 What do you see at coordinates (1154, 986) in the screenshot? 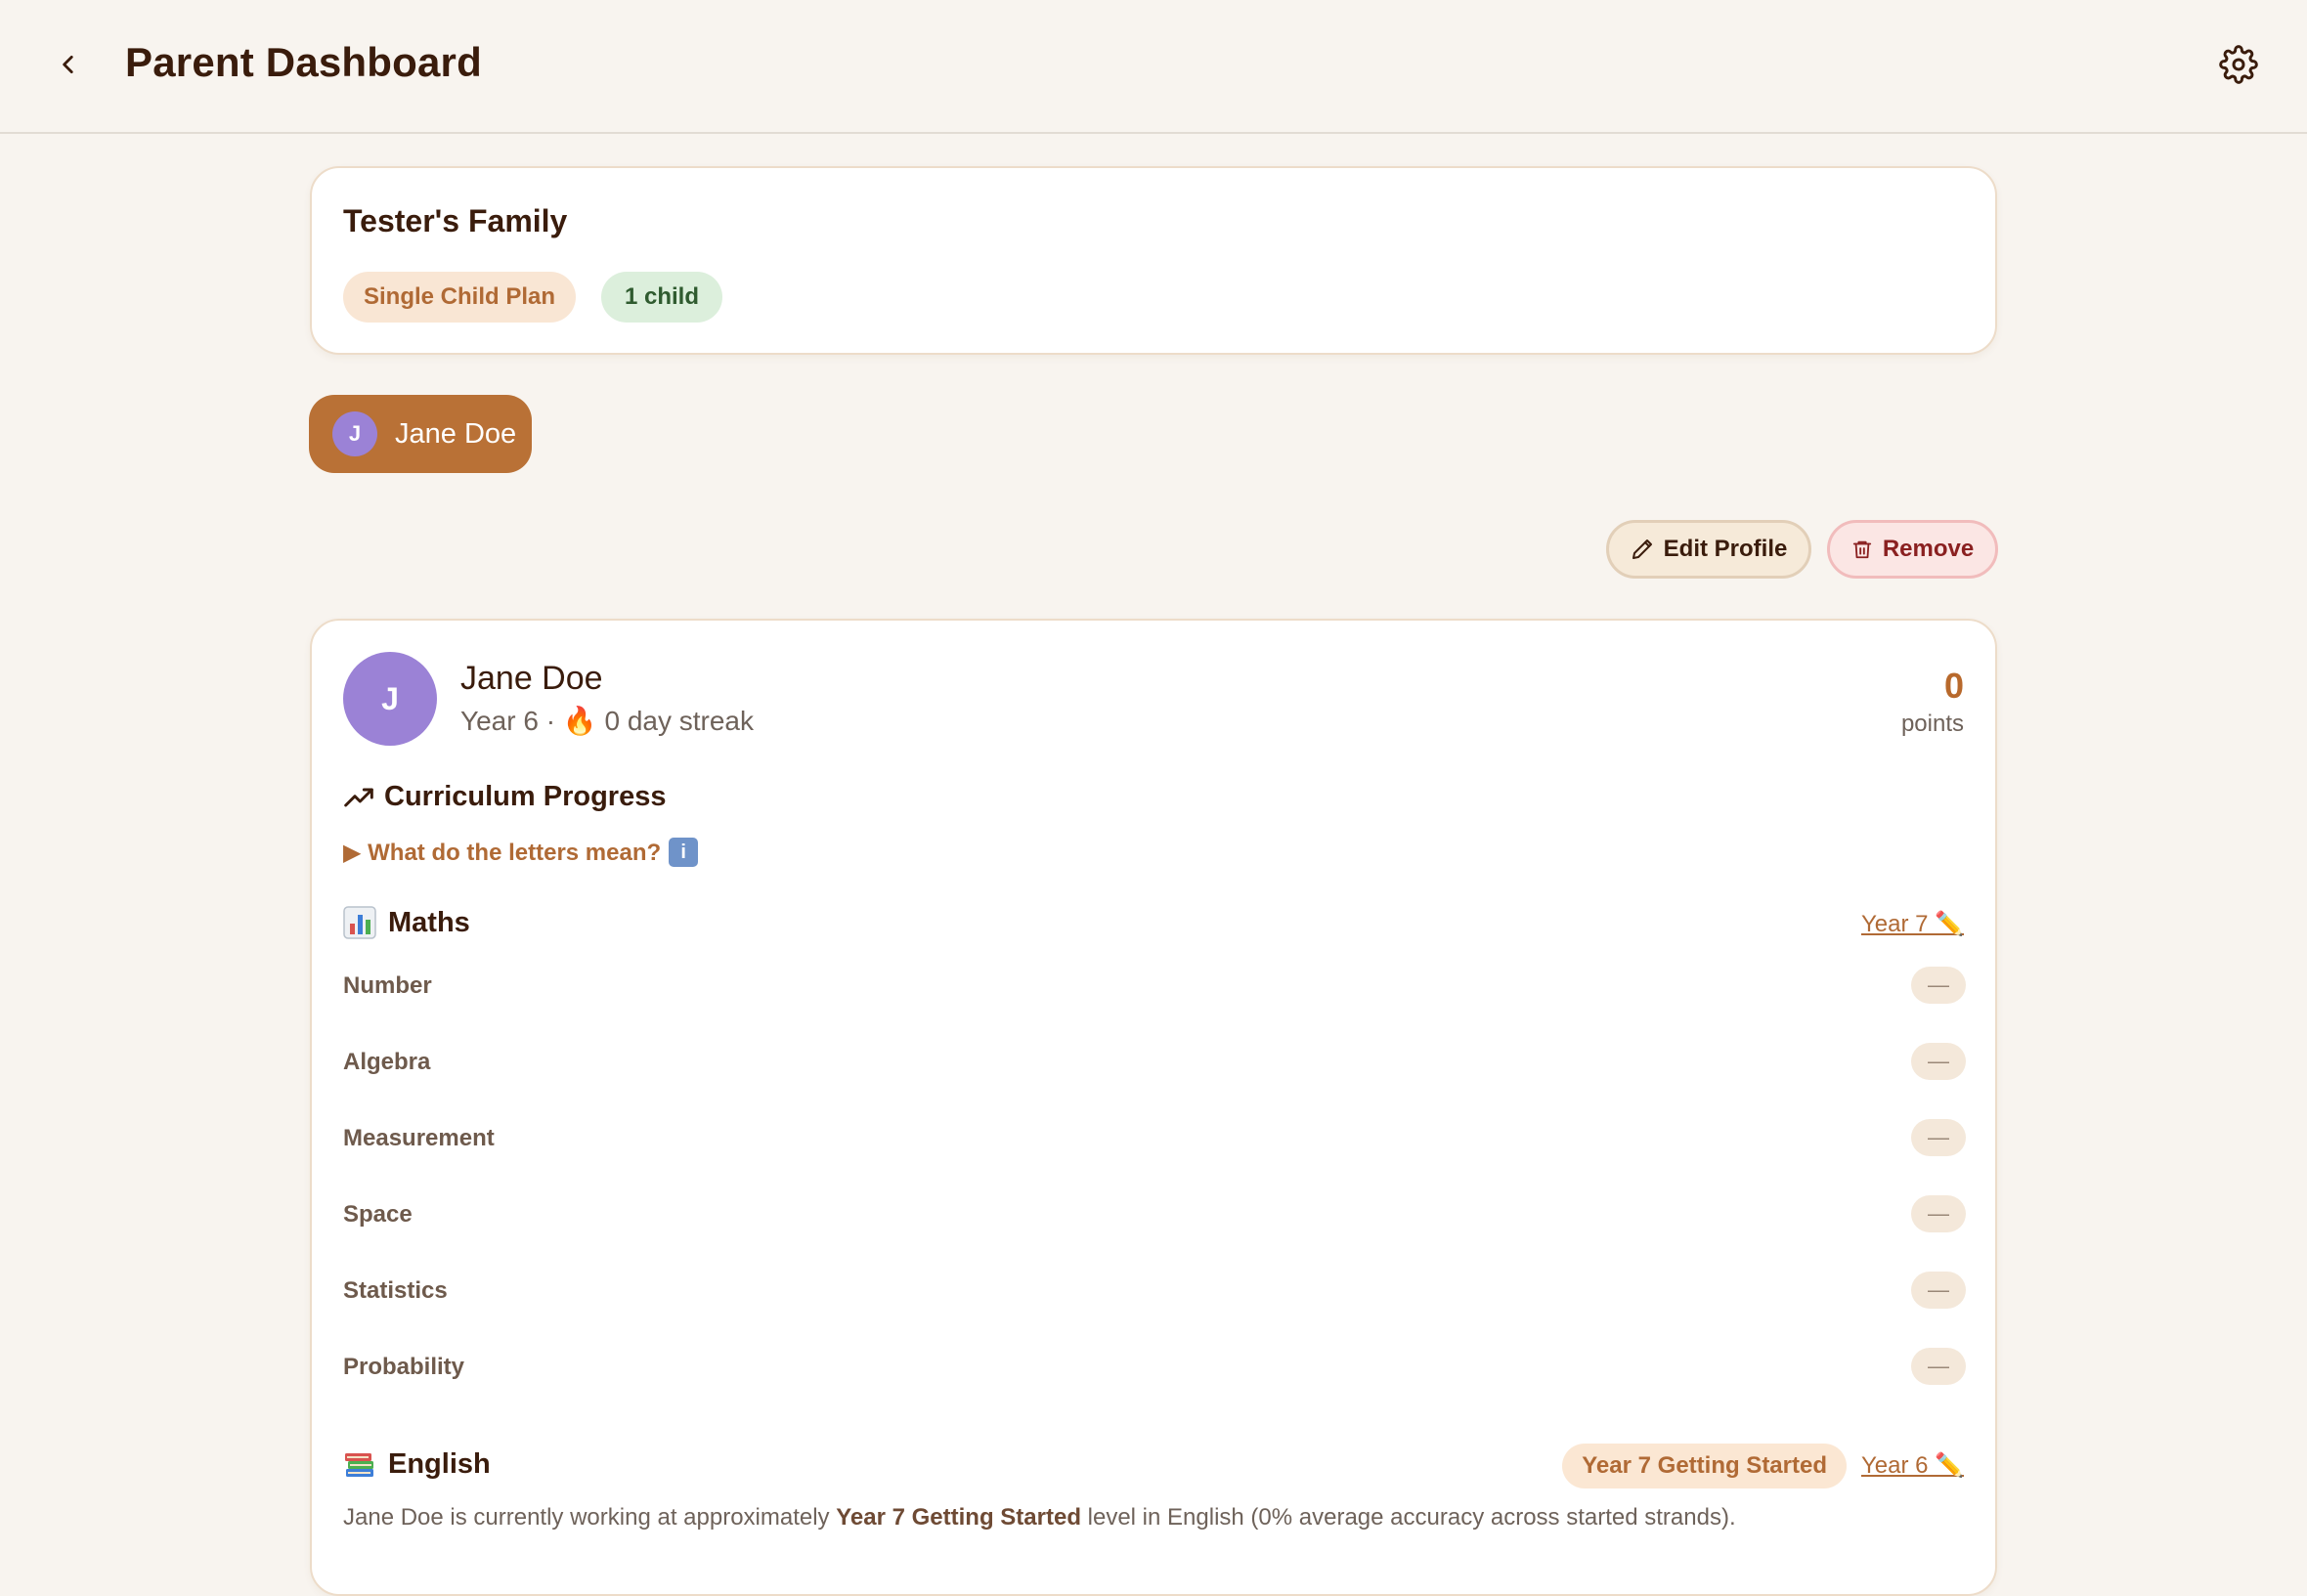
I see `strand-row: Number —` at bounding box center [1154, 986].